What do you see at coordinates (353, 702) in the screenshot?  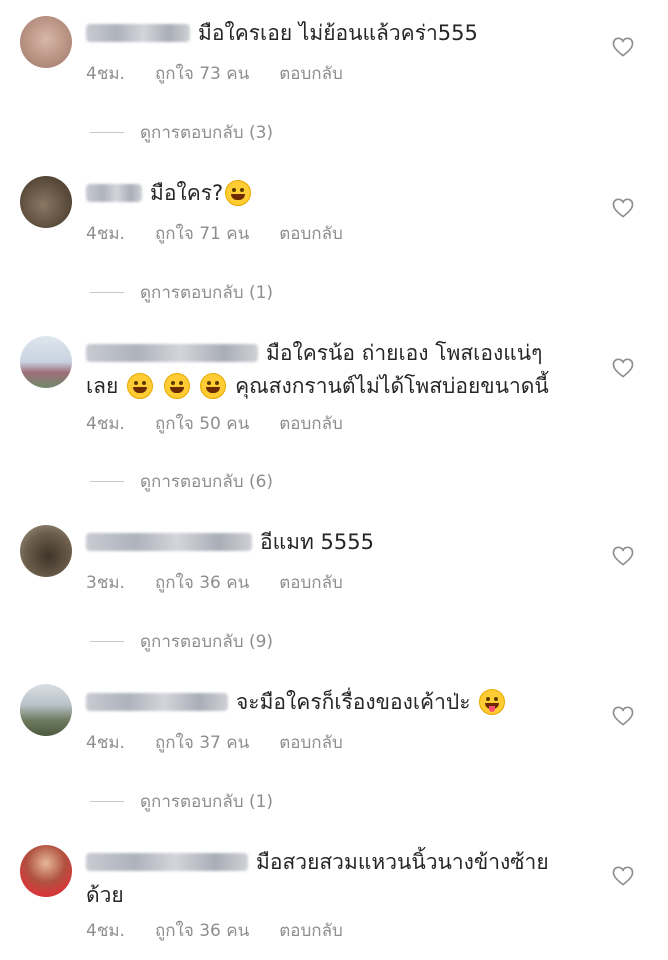 I see `comment-text: จะมือใครก็เรื่องของเค้าป่ะ` at bounding box center [353, 702].